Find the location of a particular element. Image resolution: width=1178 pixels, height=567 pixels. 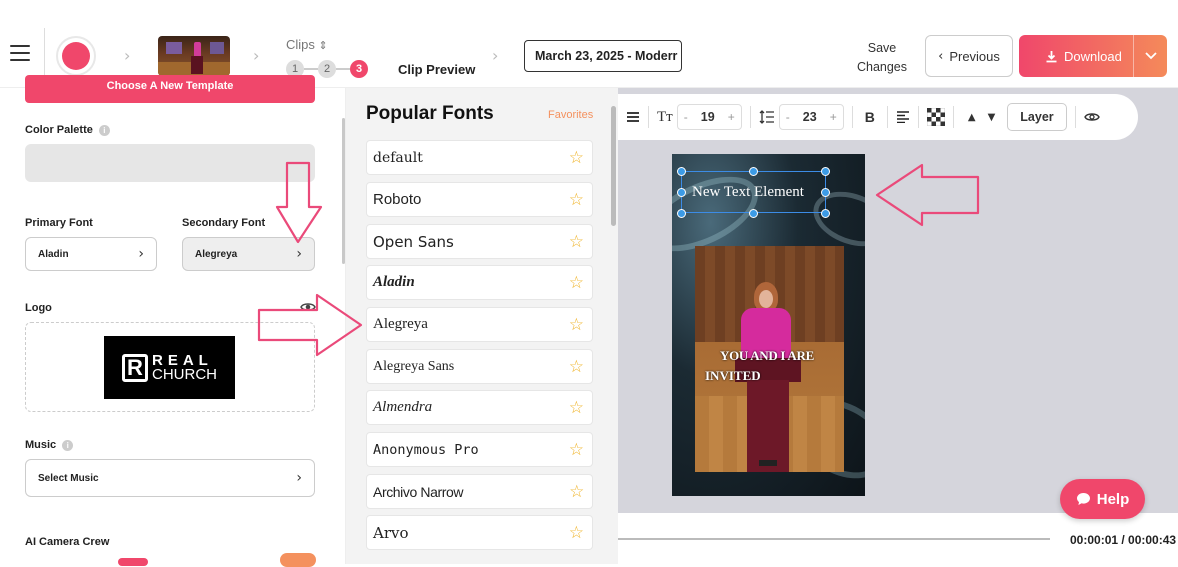

clips-dropdown: Clips ⇕ is located at coordinates (307, 44).